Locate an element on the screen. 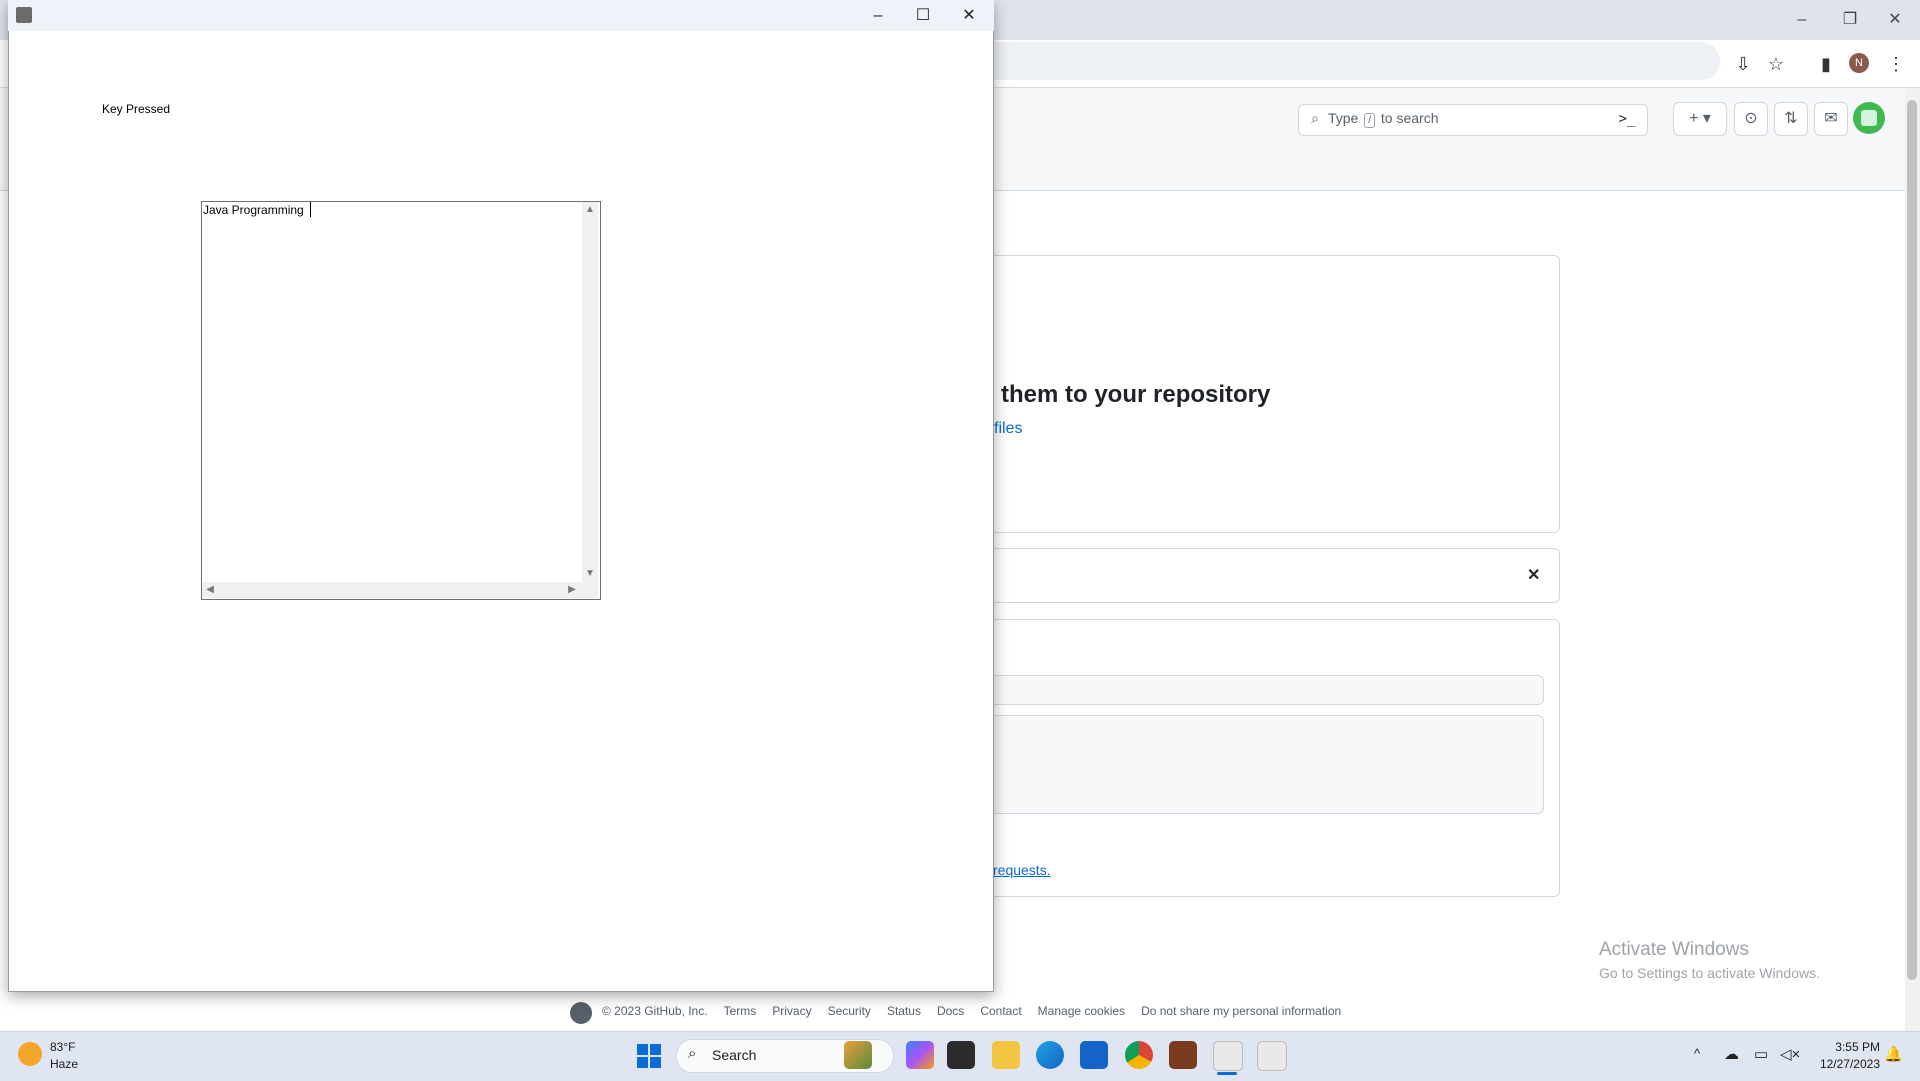 The width and height of the screenshot is (1920, 1081). key-pressed-label: Key Pressed is located at coordinates (136, 109).